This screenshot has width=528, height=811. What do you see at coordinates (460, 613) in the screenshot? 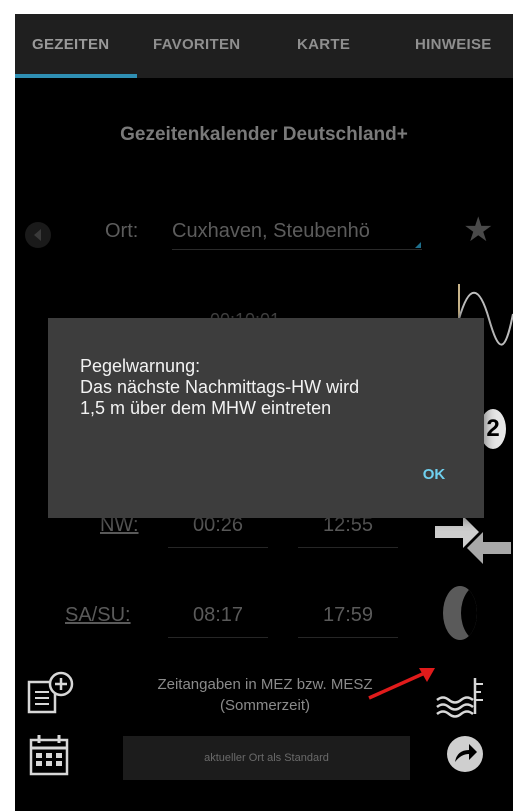
I see `moon-icon` at bounding box center [460, 613].